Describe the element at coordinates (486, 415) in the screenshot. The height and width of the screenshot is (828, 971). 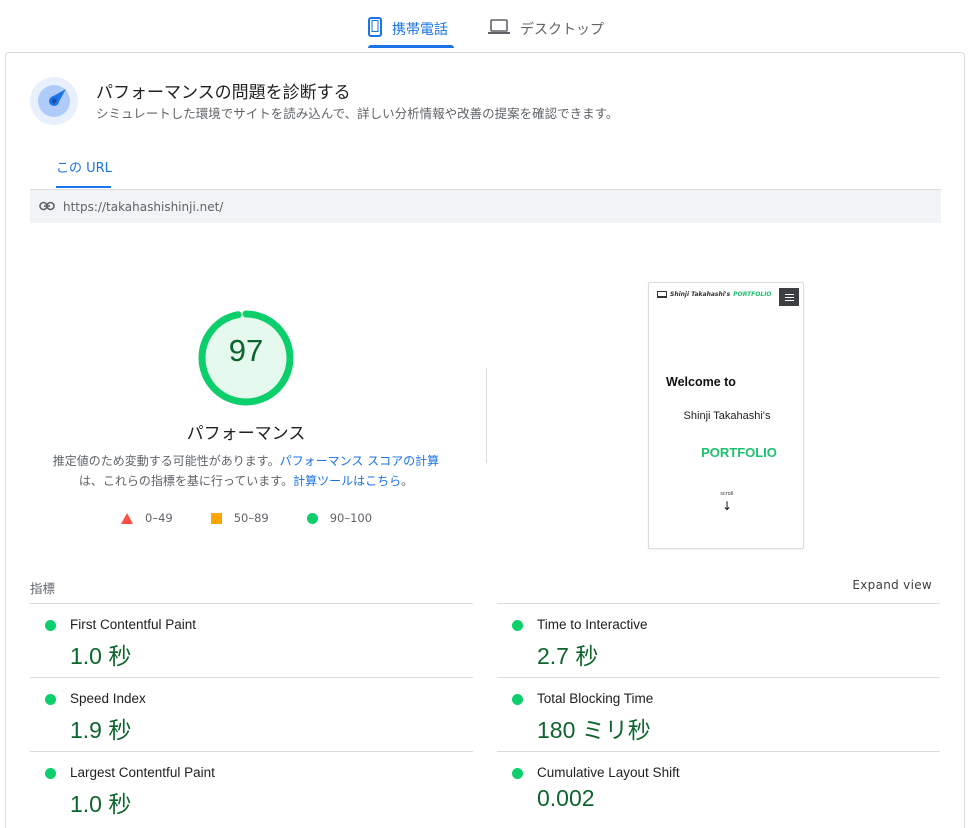
I see `vertical-divider` at that location.